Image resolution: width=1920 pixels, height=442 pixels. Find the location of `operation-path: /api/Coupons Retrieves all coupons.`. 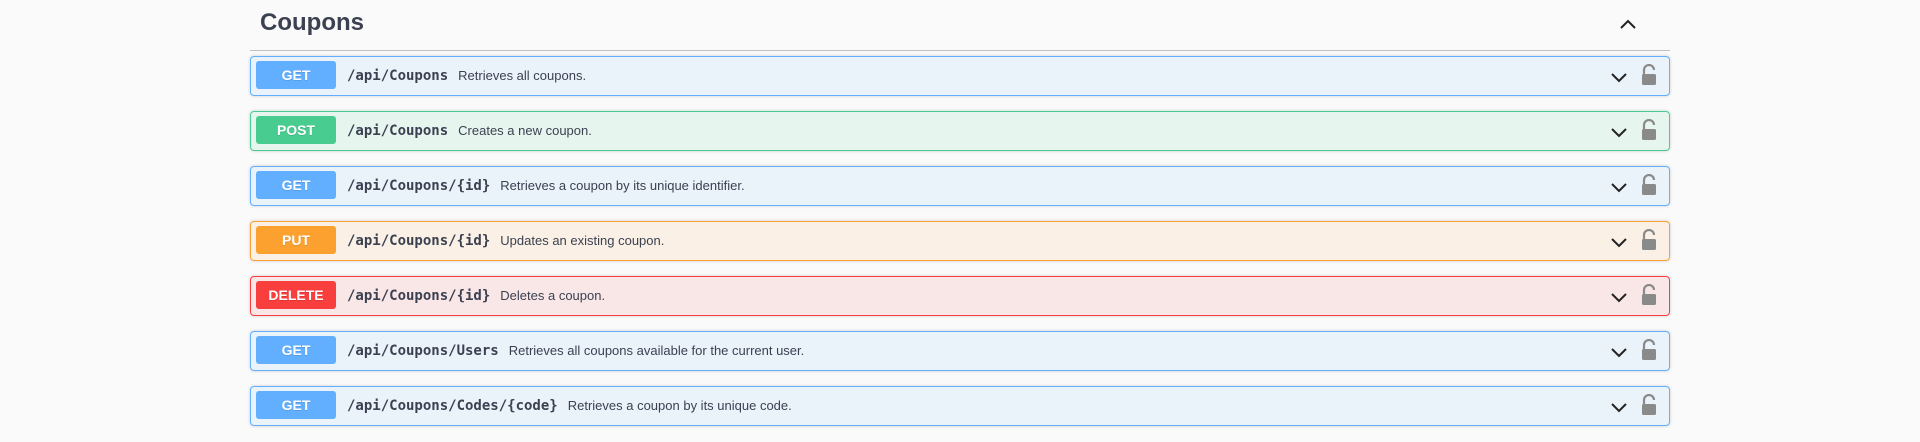

operation-path: /api/Coupons Retrieves all coupons. is located at coordinates (466, 76).